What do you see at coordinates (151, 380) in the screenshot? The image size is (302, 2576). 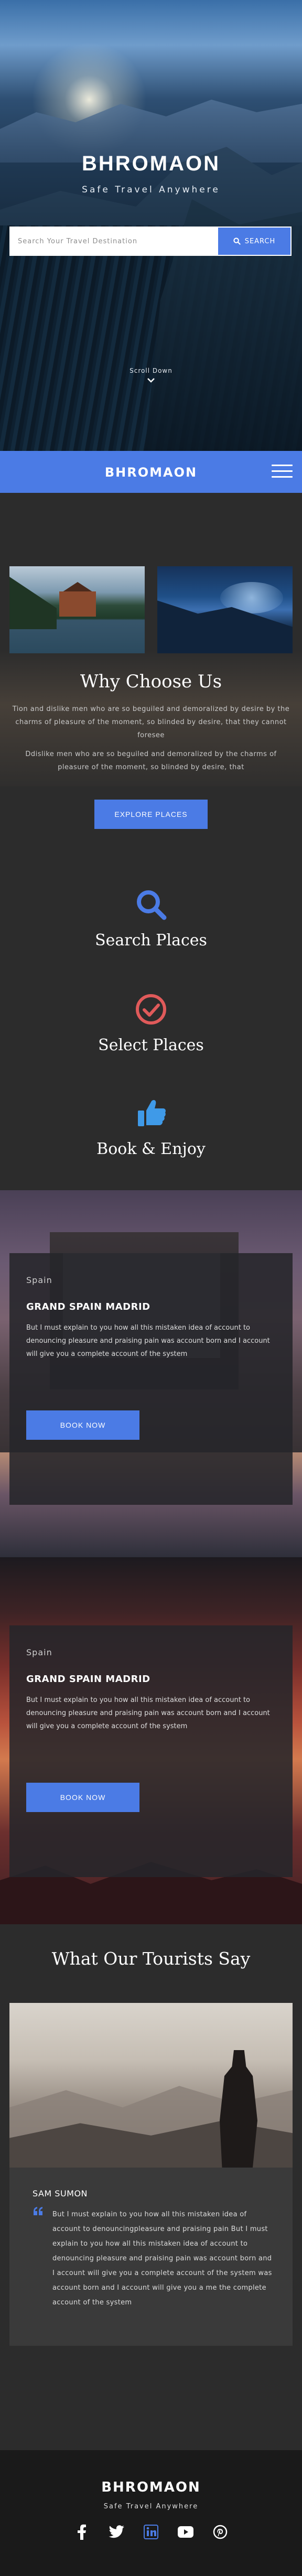 I see `chevron-down-icon` at bounding box center [151, 380].